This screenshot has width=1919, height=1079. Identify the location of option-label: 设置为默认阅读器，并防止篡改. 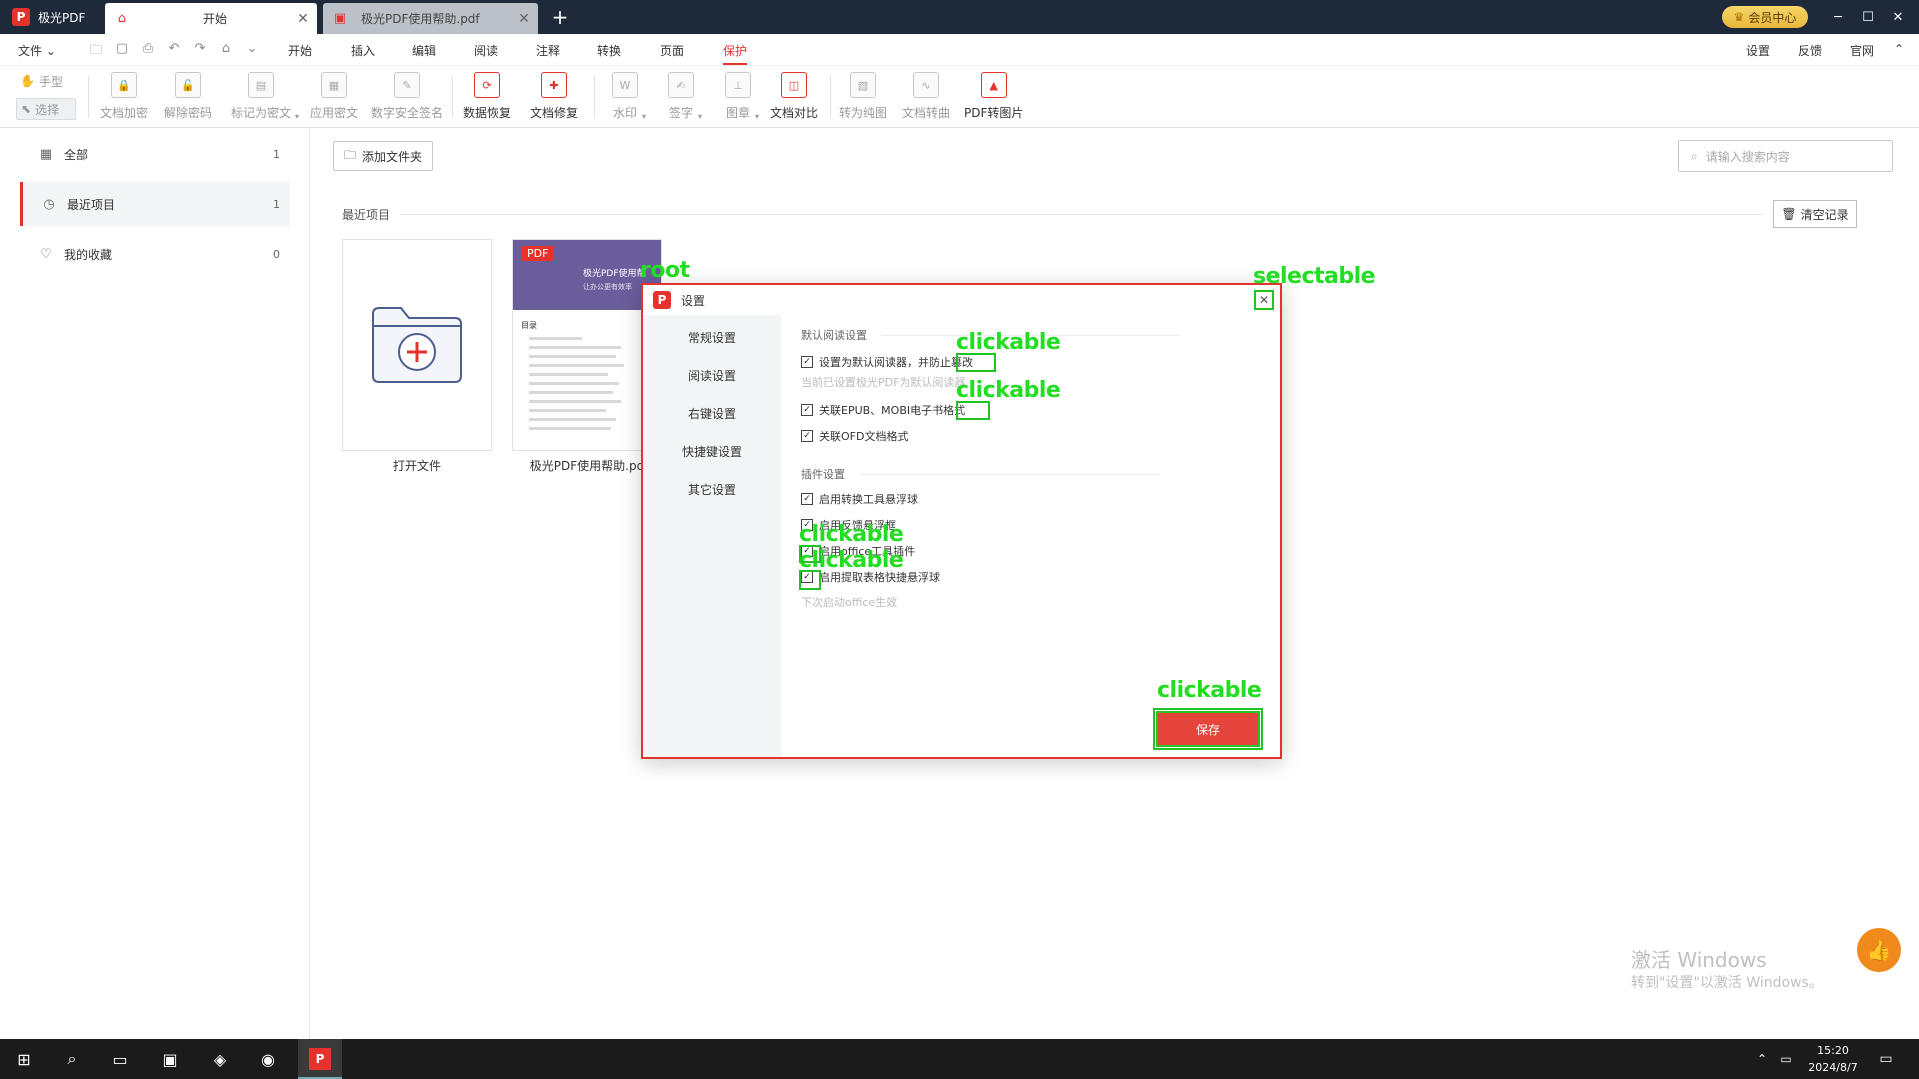
(896, 362).